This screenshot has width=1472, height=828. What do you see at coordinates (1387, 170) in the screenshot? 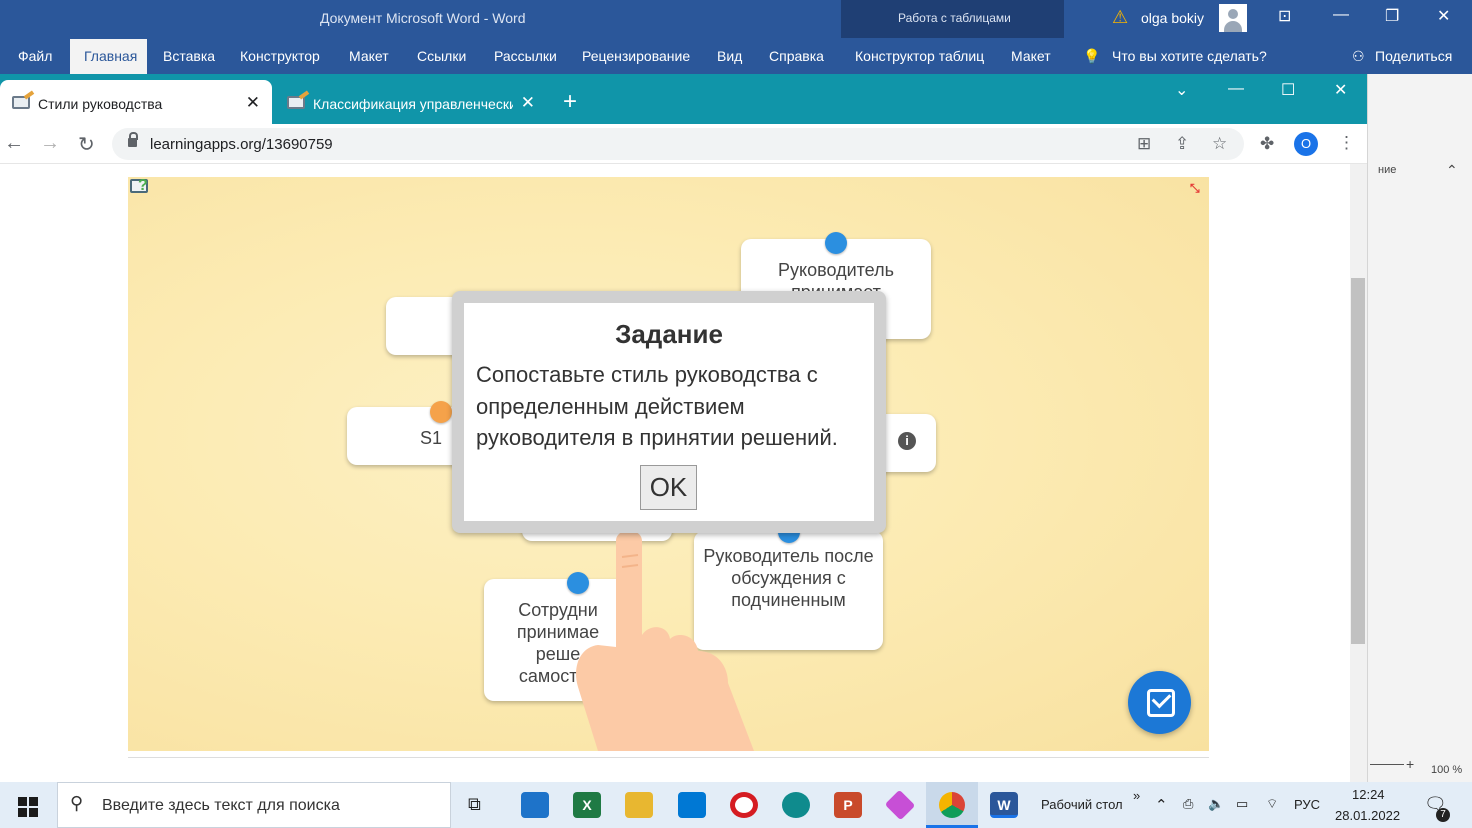
I see `side-text: ние` at bounding box center [1387, 170].